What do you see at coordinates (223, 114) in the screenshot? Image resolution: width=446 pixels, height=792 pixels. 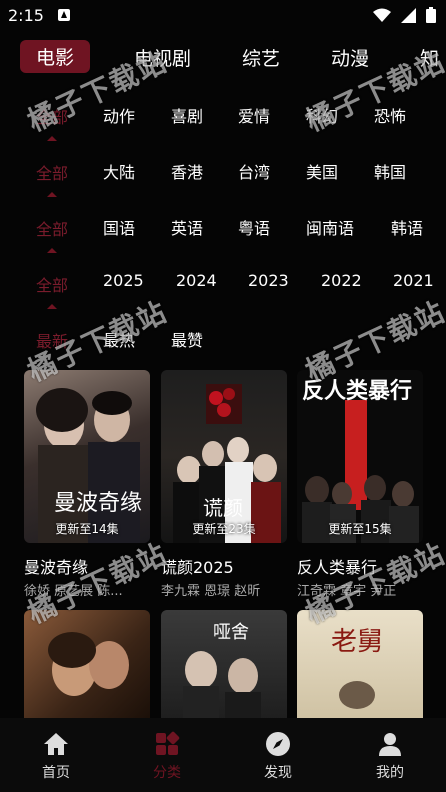 I see `filter-row-genre: 全部 动作 喜剧 爱情 科幻 恐怖` at bounding box center [223, 114].